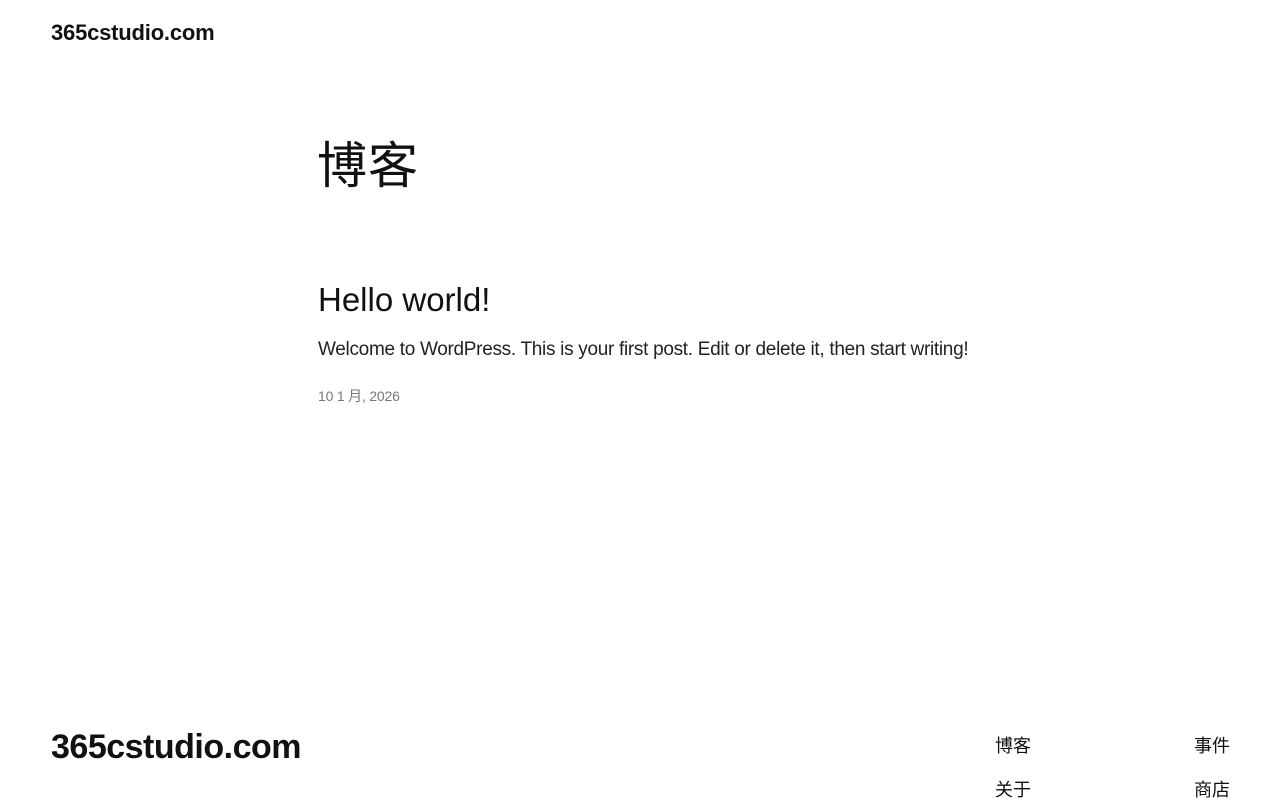 The image size is (1280, 800). Describe the element at coordinates (668, 300) in the screenshot. I see `post-title-link: Hello world!` at that location.